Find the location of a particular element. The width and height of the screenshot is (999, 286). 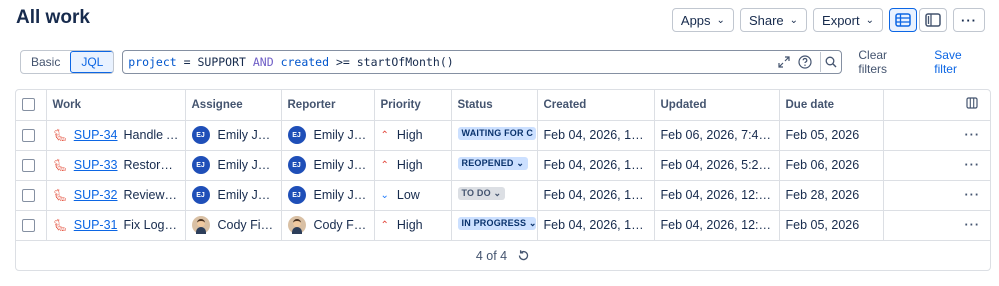

jql-token: AND is located at coordinates (263, 62).